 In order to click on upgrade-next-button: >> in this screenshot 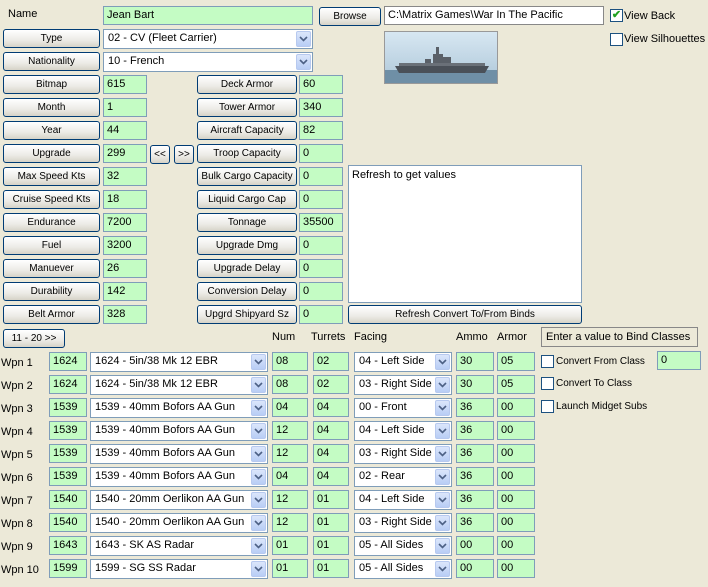, I will do `click(184, 154)`.